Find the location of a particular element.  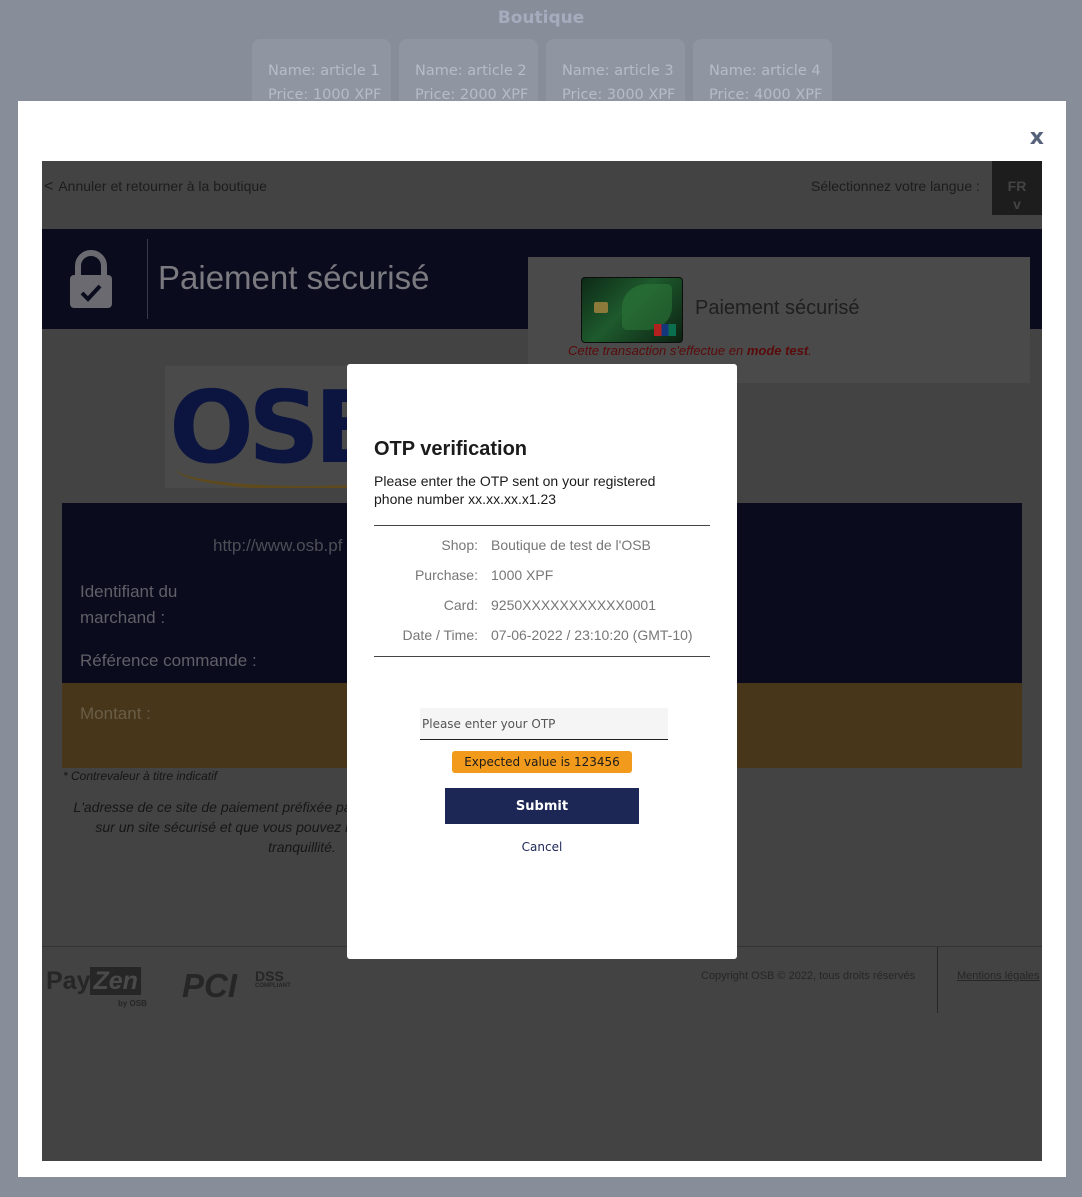

test-note-prefix: Cette transaction s'effectue en is located at coordinates (657, 350).